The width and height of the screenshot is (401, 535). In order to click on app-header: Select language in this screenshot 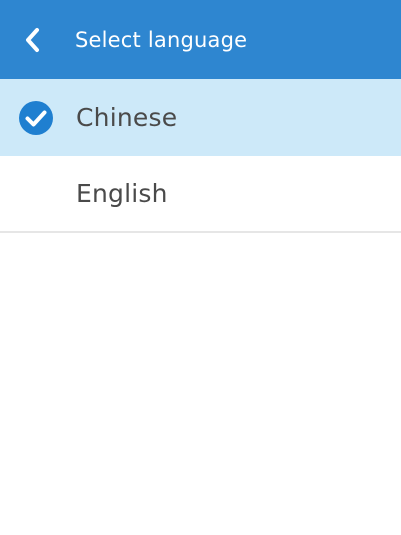, I will do `click(200, 39)`.